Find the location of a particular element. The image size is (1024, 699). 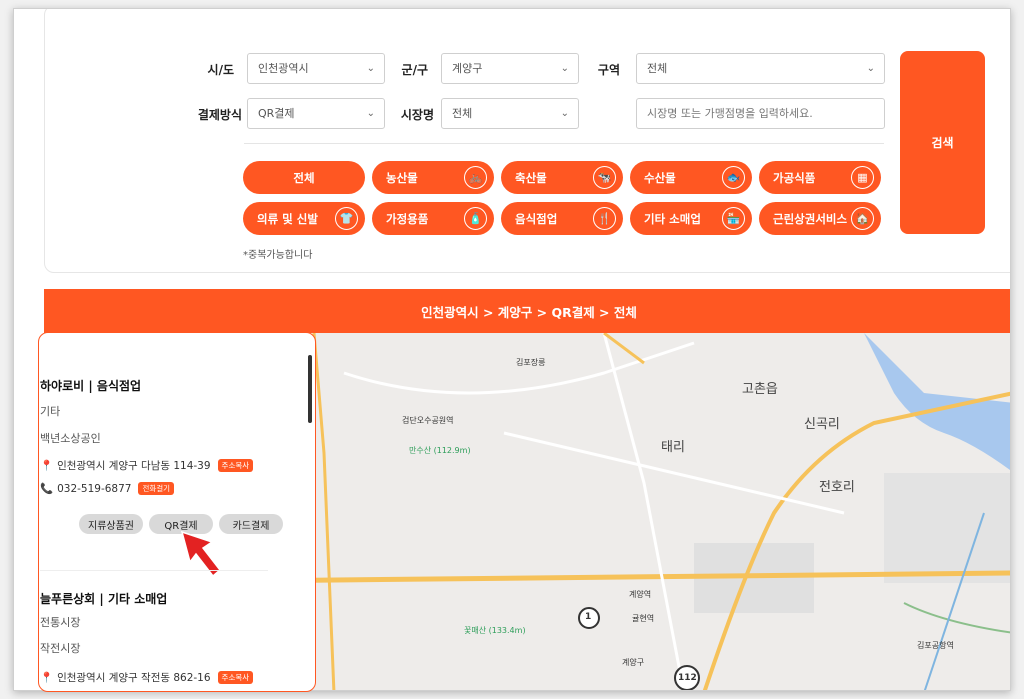

category-label: 근린상권서비스 is located at coordinates (810, 218).